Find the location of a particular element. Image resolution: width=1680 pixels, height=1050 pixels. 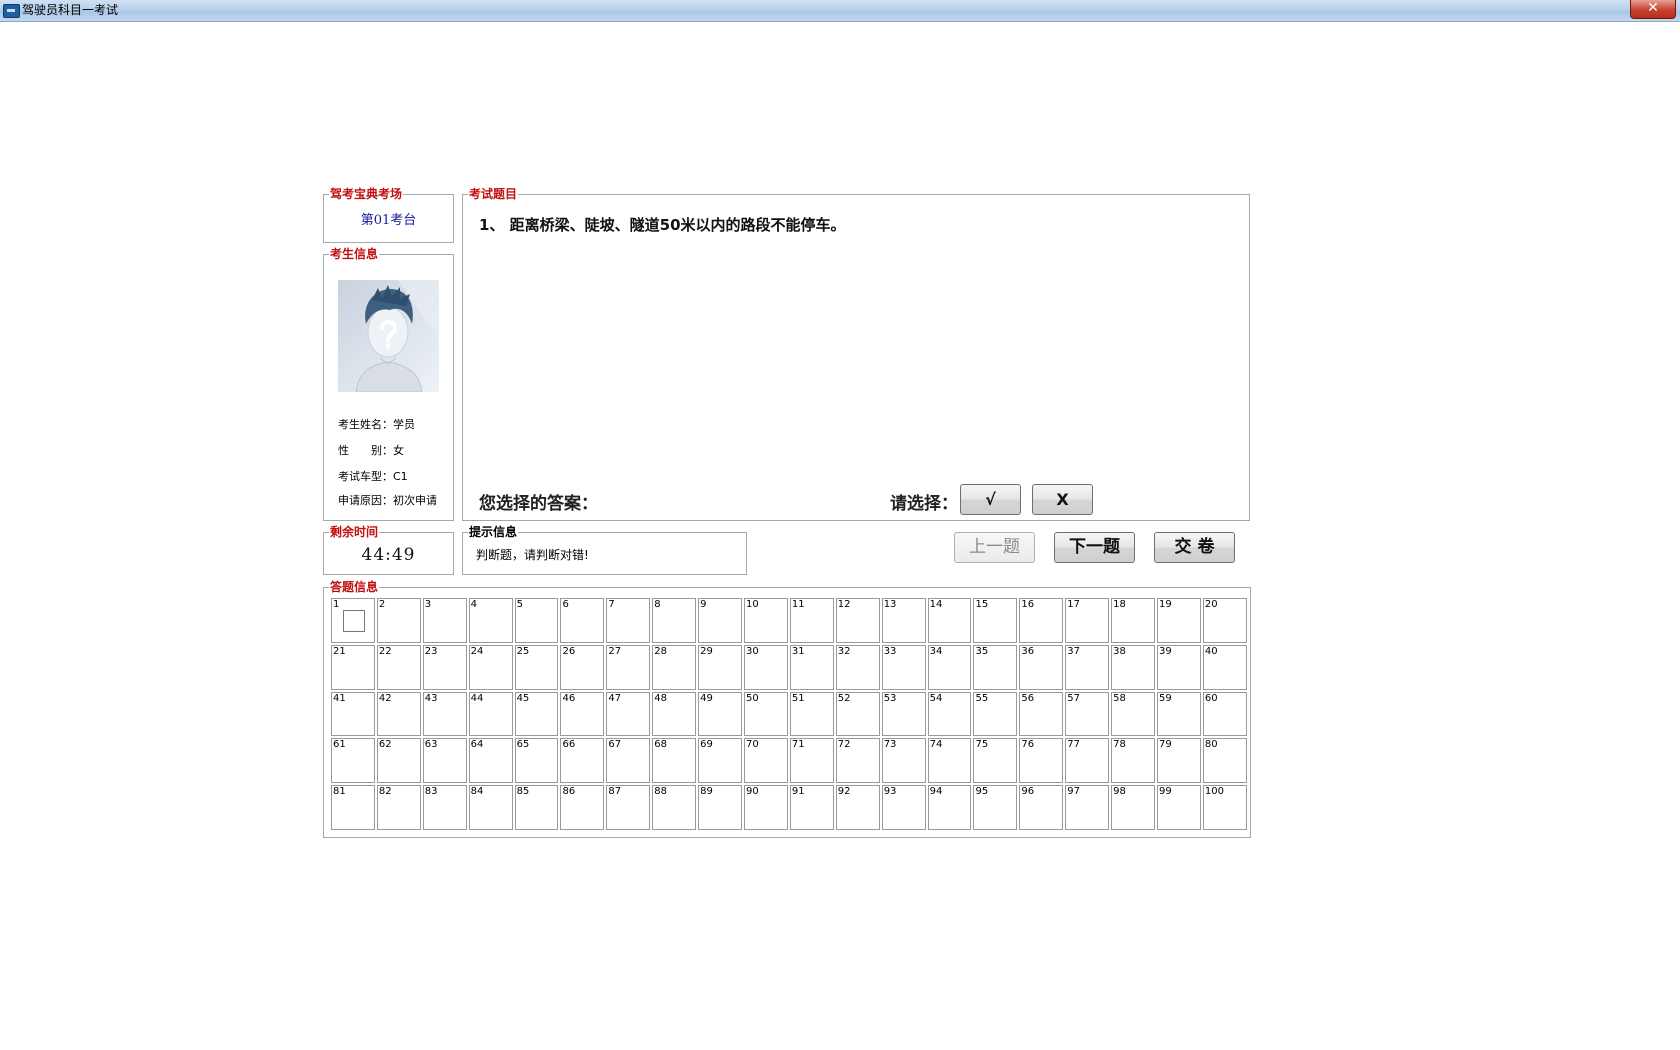

answer-cell-52: 52 is located at coordinates (857, 714).